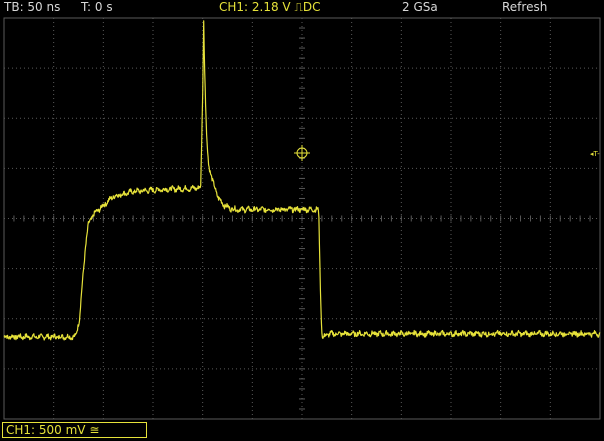 The image size is (604, 441). Describe the element at coordinates (524, 7) in the screenshot. I see `acquisition-mode-readout: Refresh` at that location.